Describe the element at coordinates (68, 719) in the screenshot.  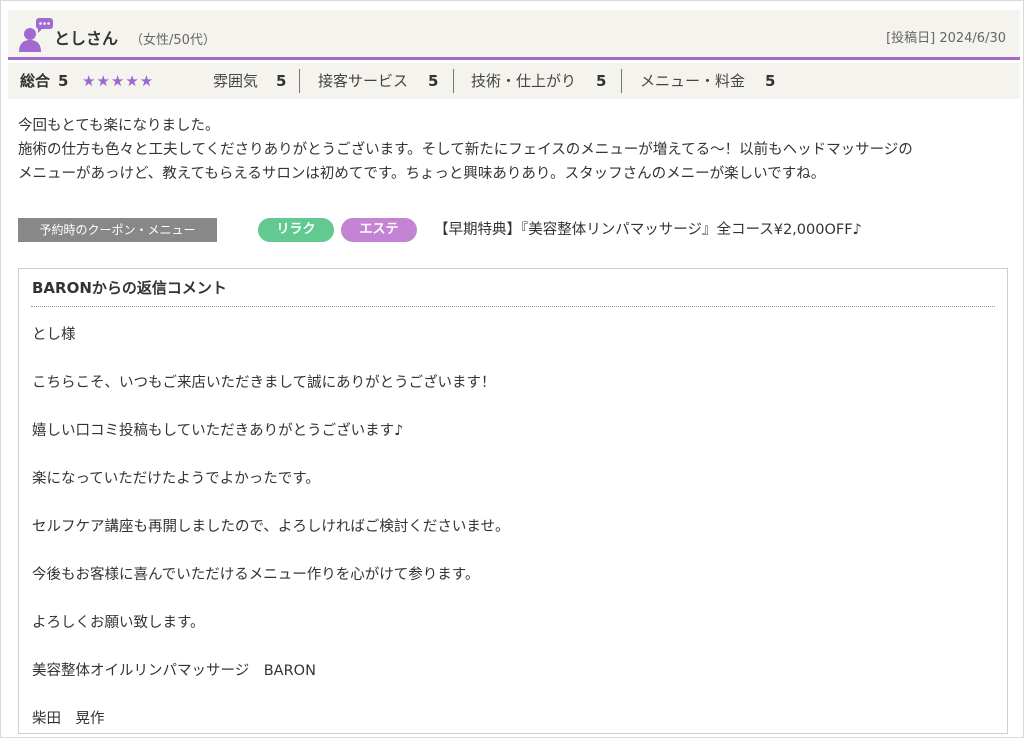
I see `reply-signature: 柴田 晃作` at that location.